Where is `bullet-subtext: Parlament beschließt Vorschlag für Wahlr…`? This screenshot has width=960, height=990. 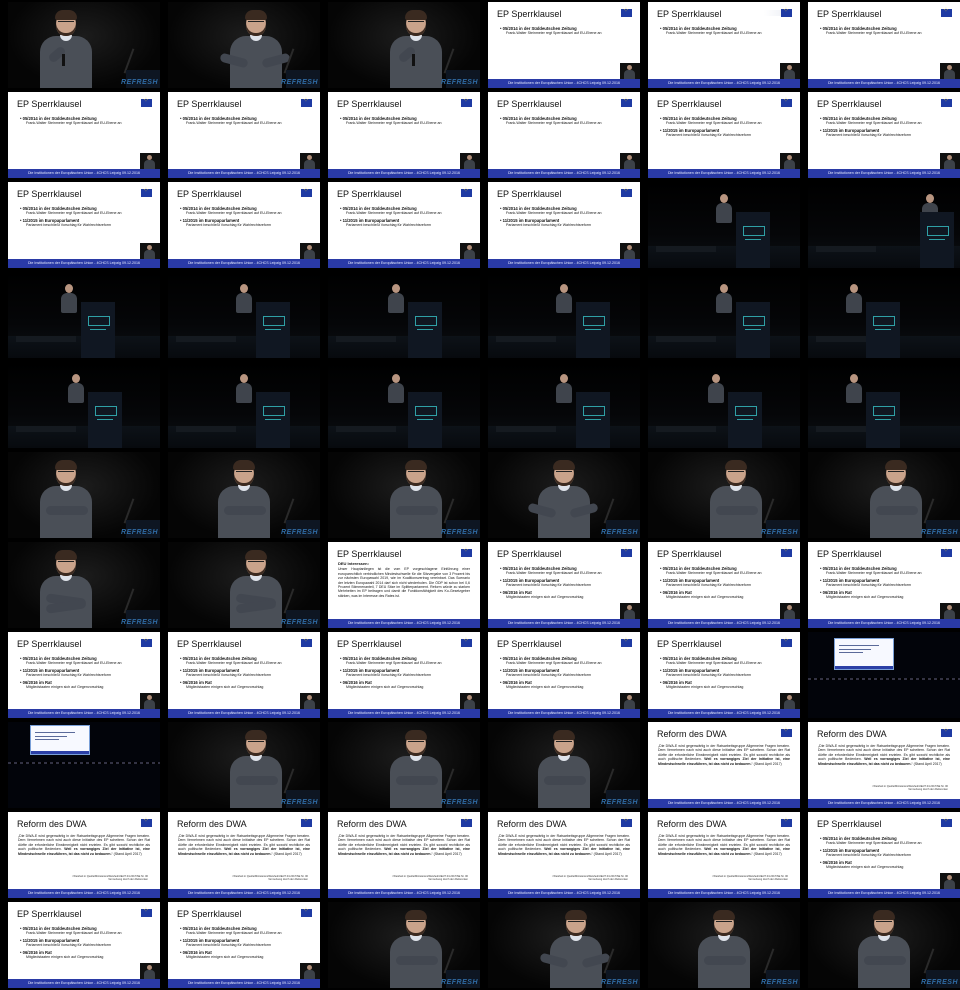
bullet-subtext: Parlament beschließt Vorschlag für Wahlr… is located at coordinates (228, 945).